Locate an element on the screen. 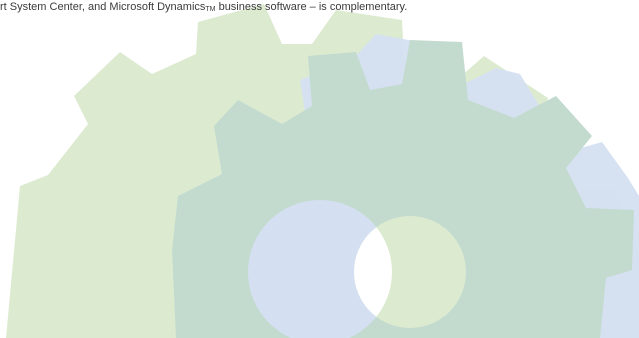 The image size is (639, 338). caption-text-end: business software – is complementary. is located at coordinates (311, 7).